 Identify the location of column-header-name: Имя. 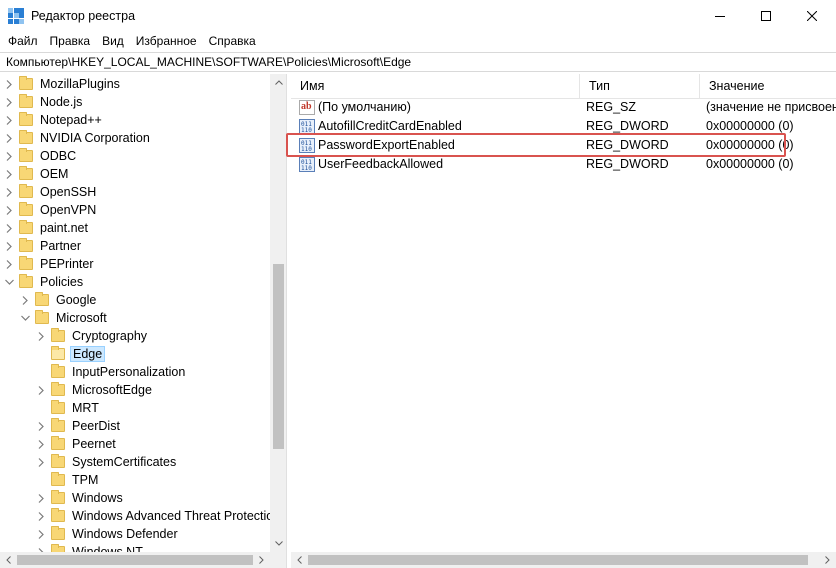
(435, 86).